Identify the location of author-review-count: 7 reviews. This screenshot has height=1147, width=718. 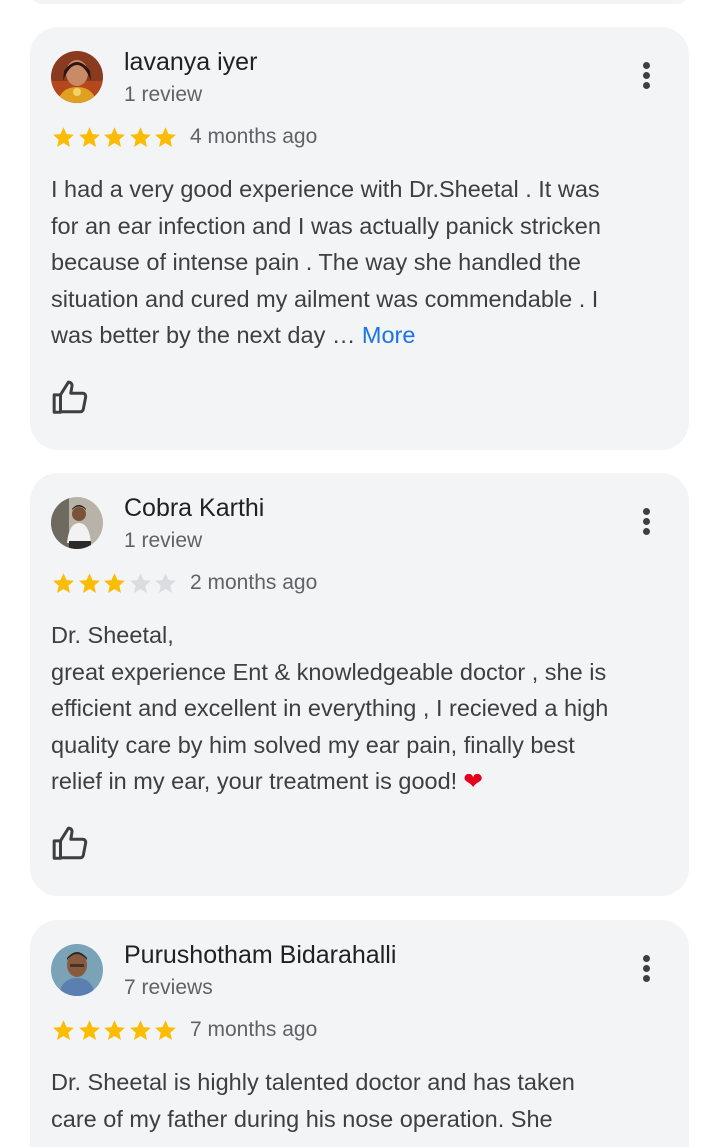
(168, 987).